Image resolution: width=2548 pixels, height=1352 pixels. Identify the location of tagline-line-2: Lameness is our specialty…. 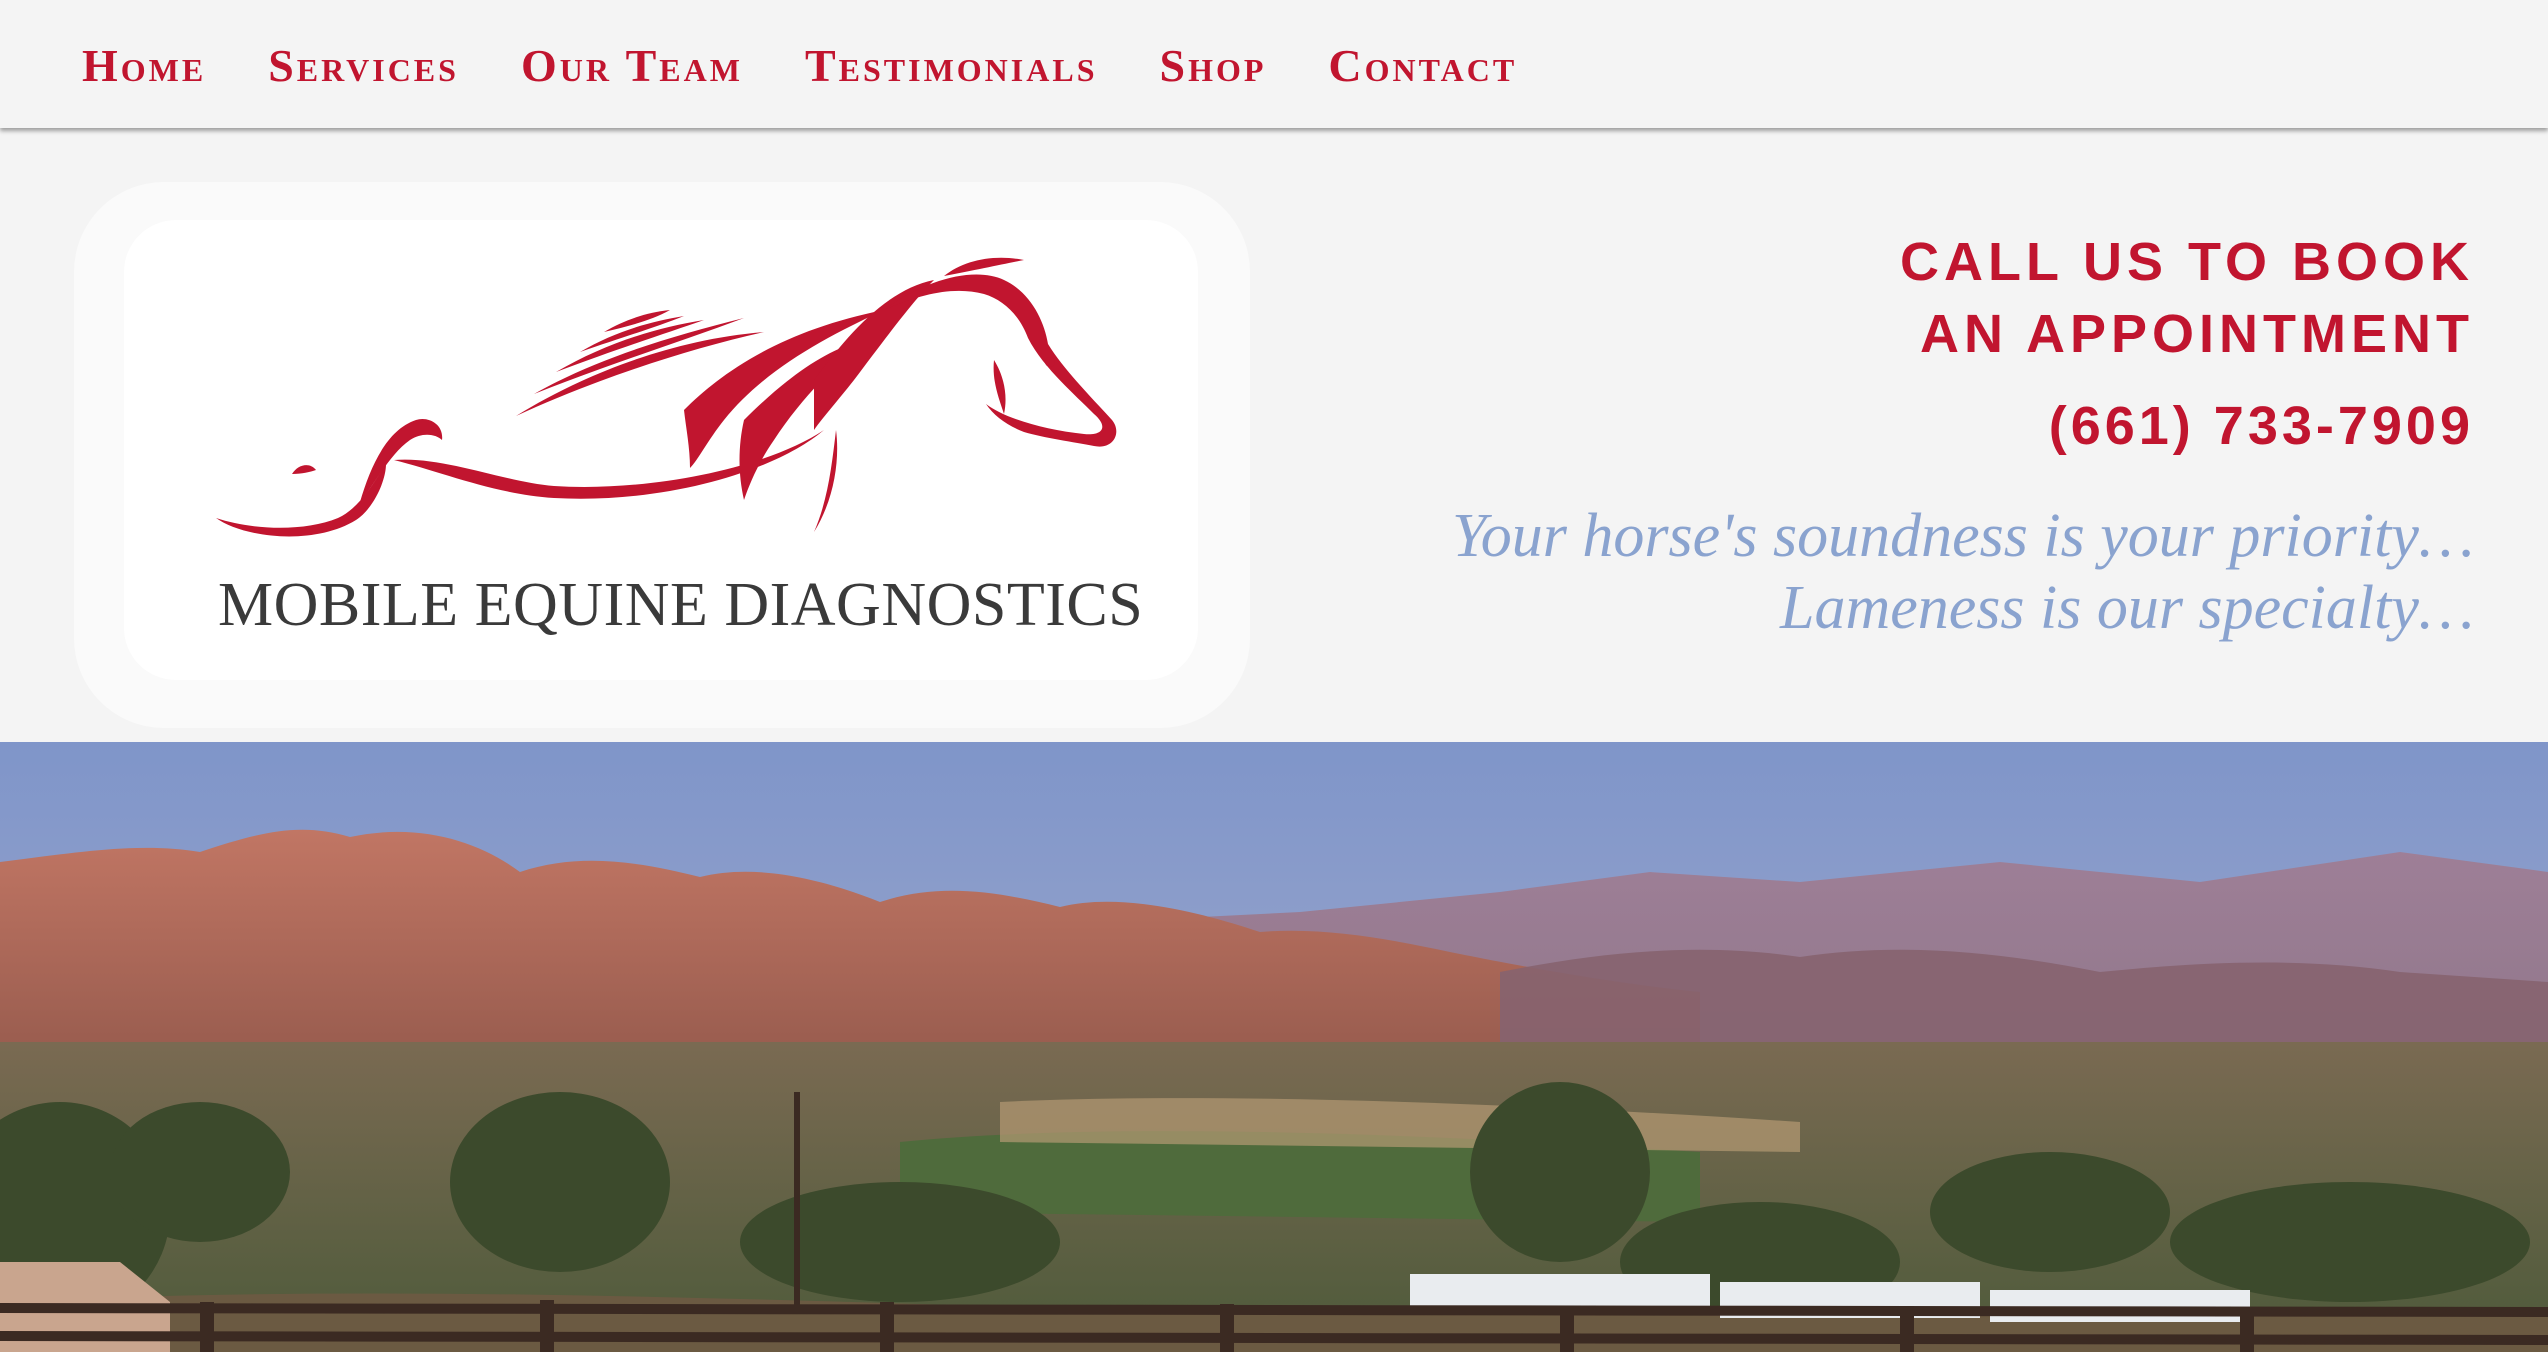
(2126, 608).